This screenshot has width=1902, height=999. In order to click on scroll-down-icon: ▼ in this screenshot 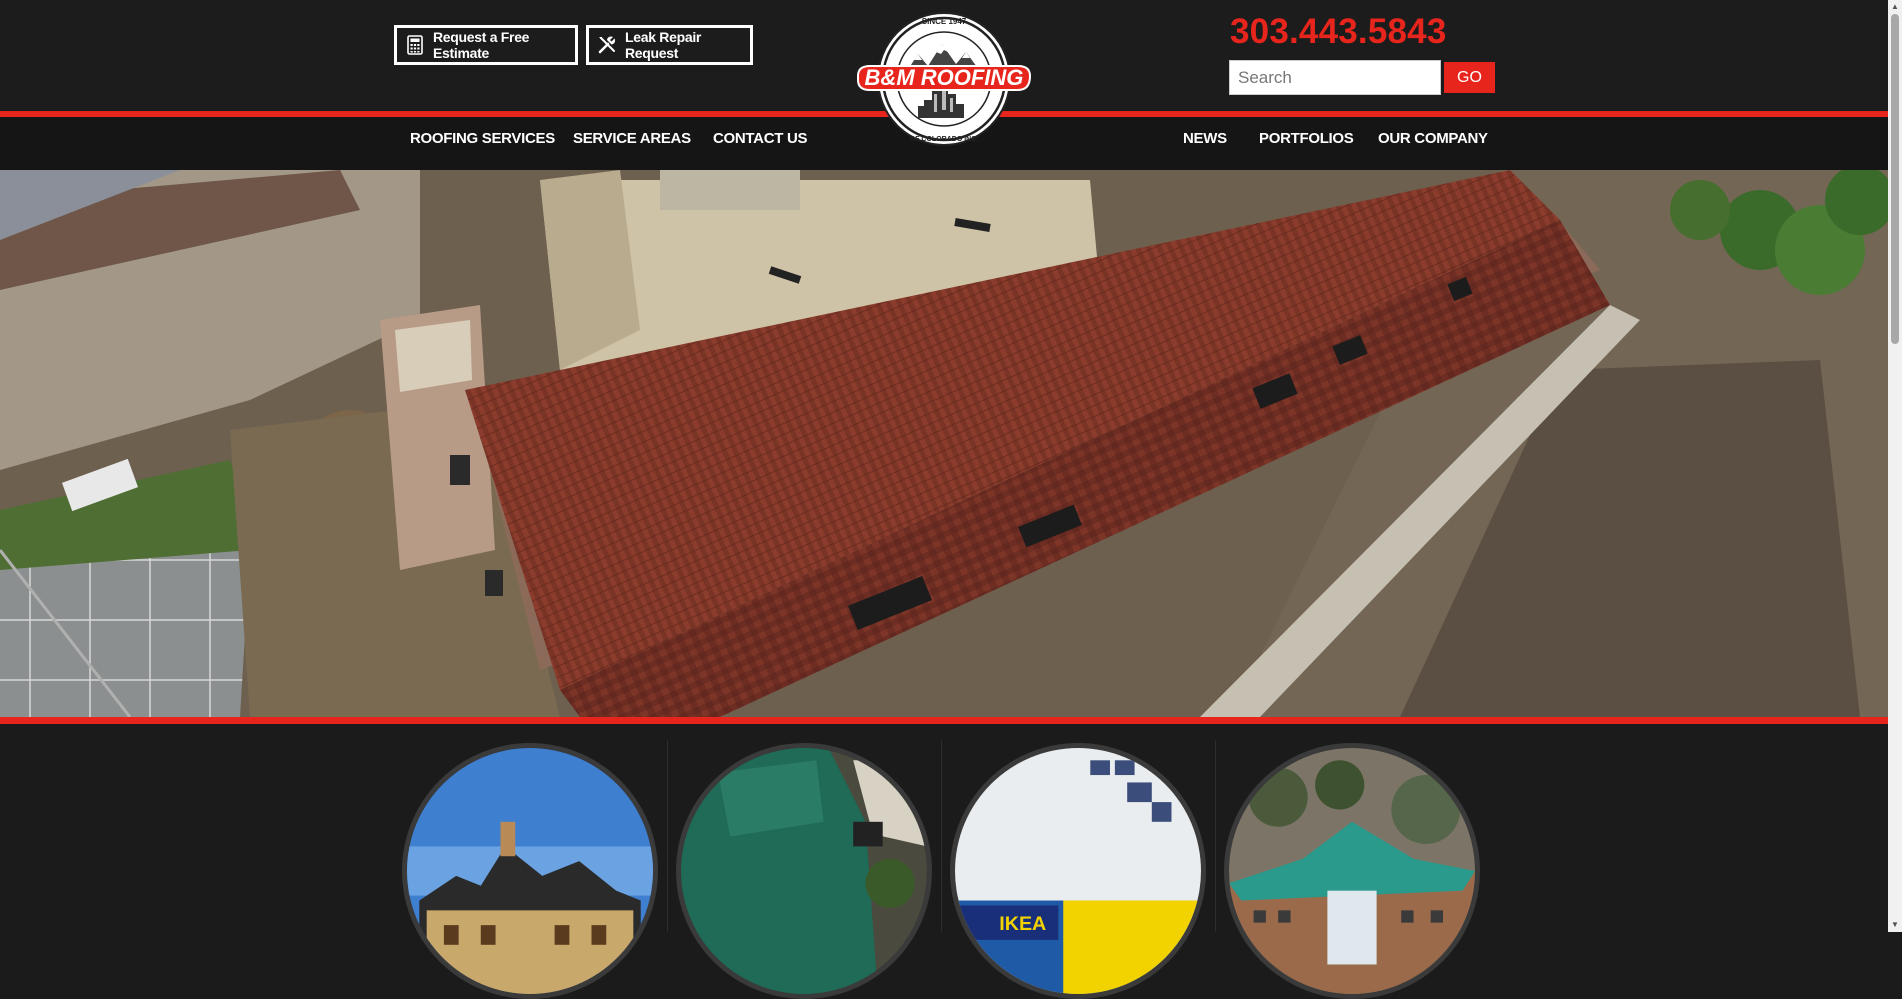, I will do `click(1895, 925)`.